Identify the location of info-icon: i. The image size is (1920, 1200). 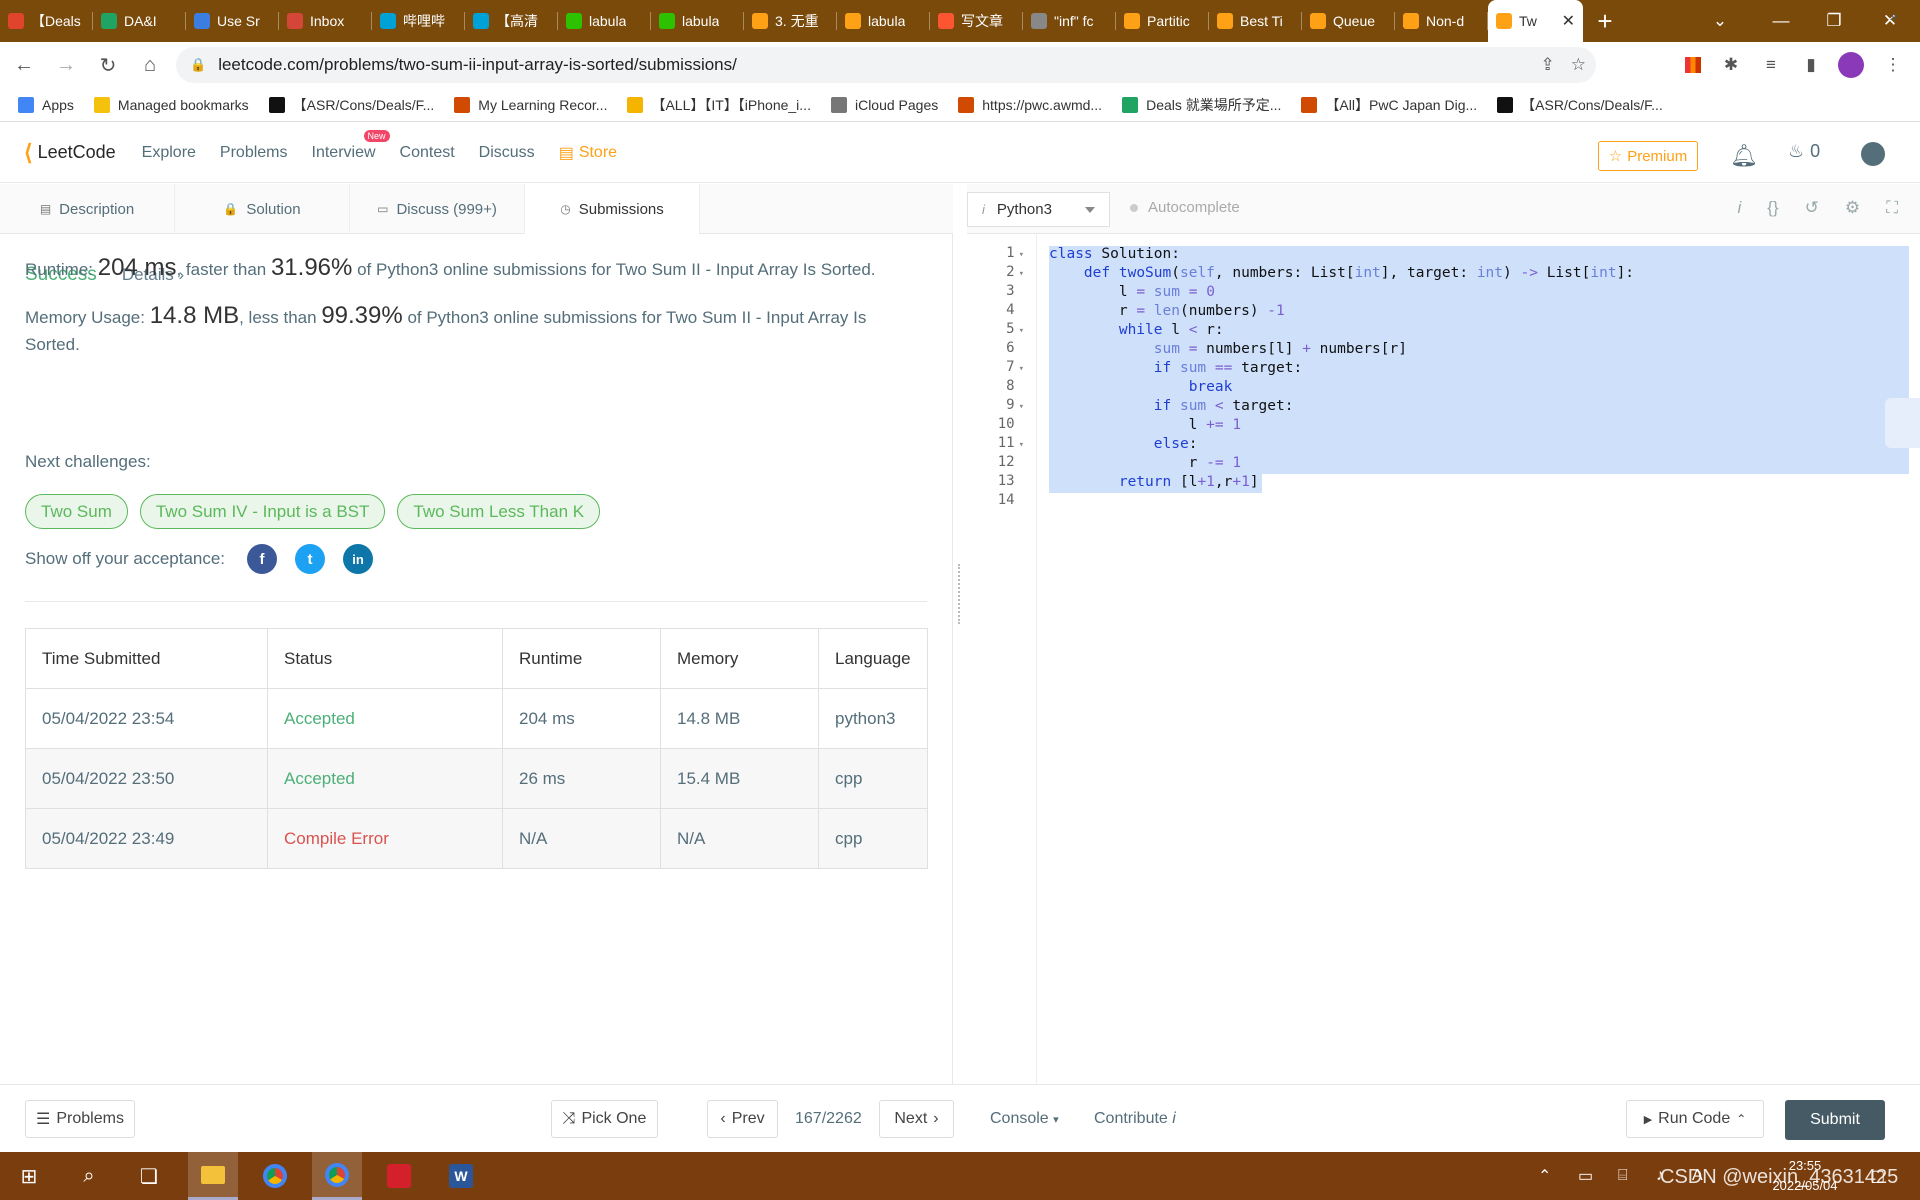
(1739, 208).